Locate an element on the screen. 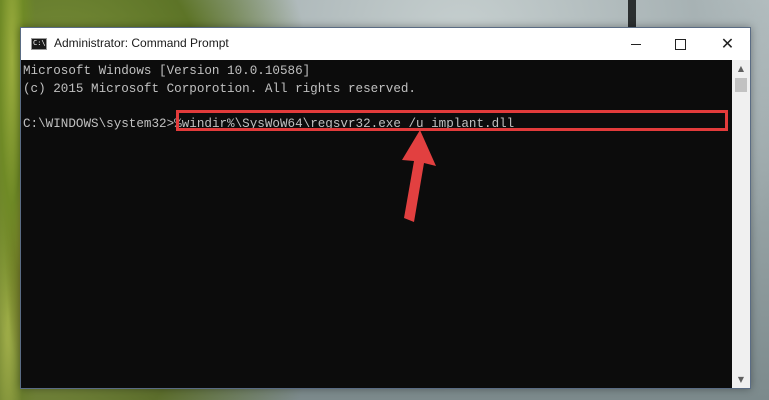 The image size is (769, 400). minimize-button is located at coordinates (635, 44).